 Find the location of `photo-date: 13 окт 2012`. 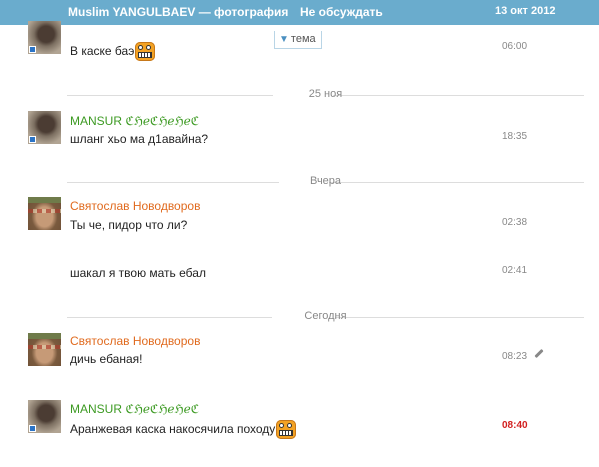

photo-date: 13 окт 2012 is located at coordinates (525, 11).